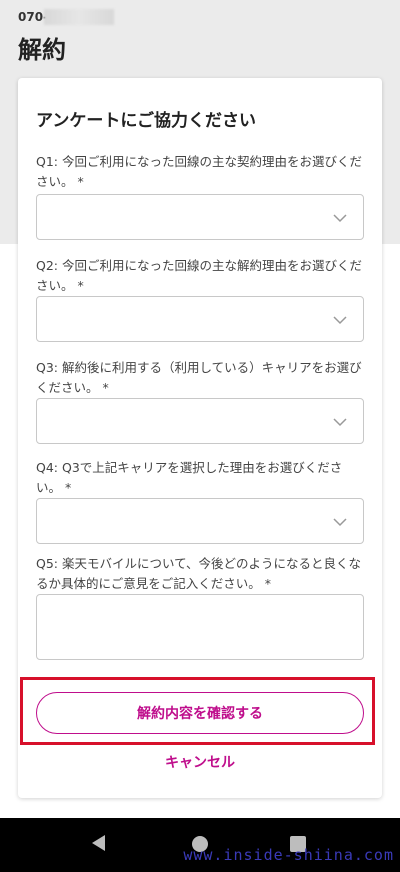  What do you see at coordinates (98, 843) in the screenshot?
I see `back-triangle-icon` at bounding box center [98, 843].